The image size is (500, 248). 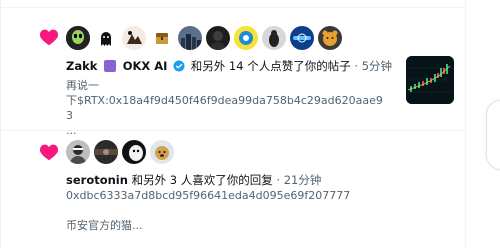 What do you see at coordinates (303, 180) in the screenshot?
I see `timestamp: 21分钟` at bounding box center [303, 180].